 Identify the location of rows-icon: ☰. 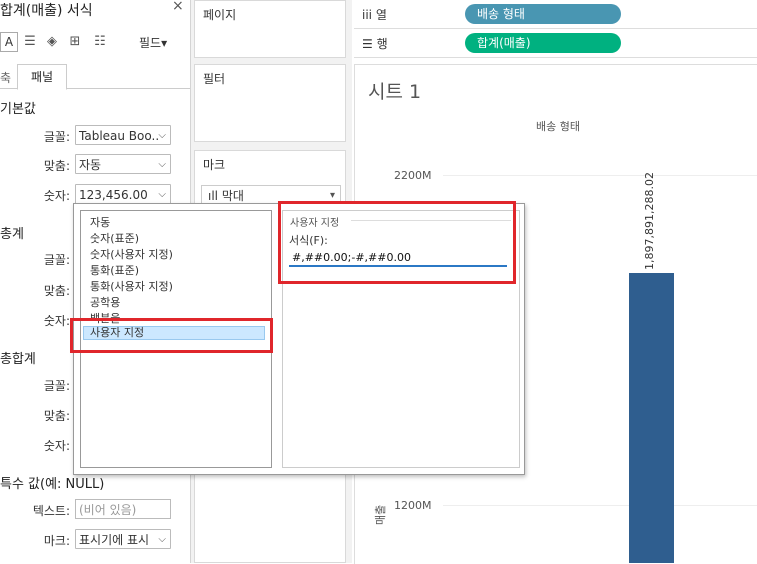
(367, 44).